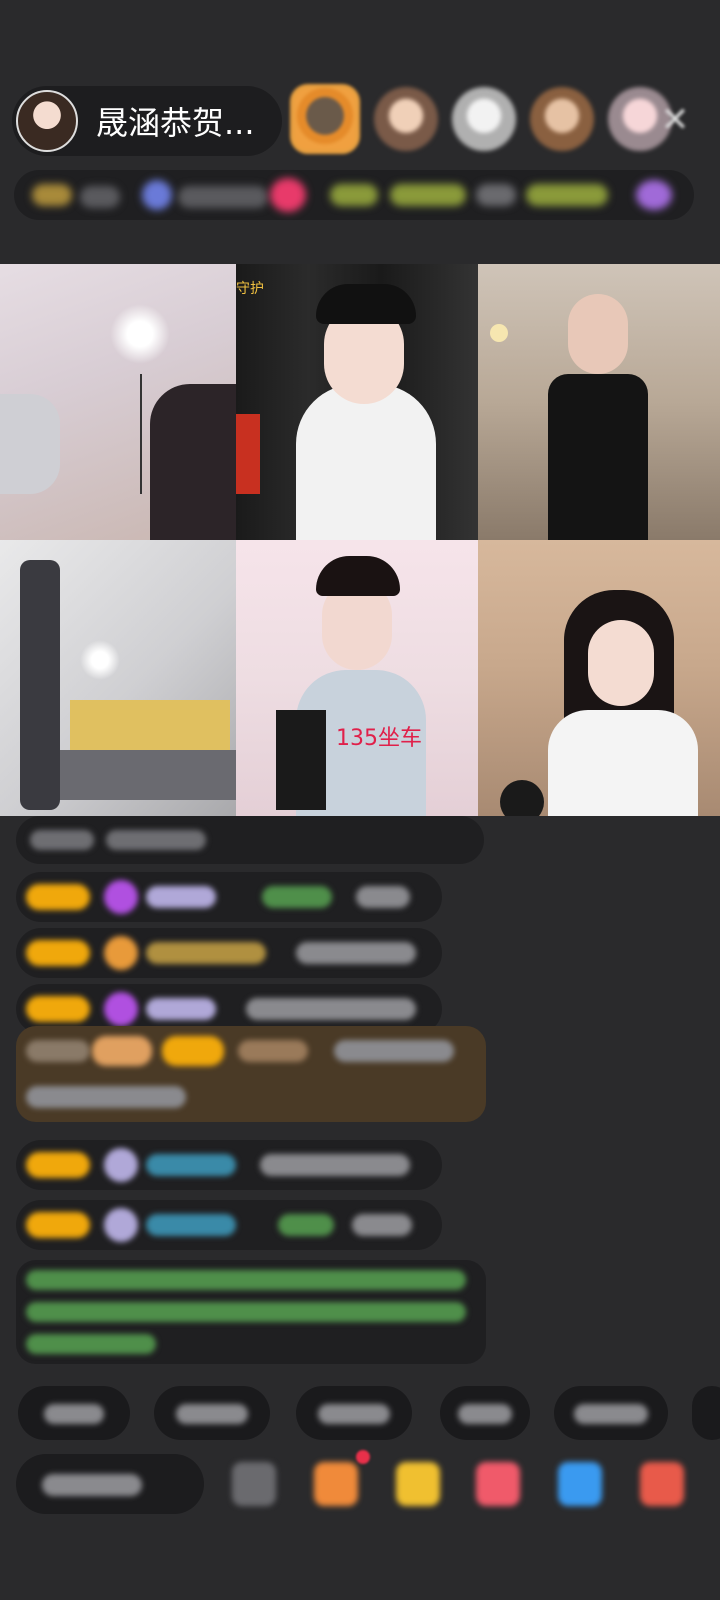  Describe the element at coordinates (157, 195) in the screenshot. I see `fans-icon` at that location.